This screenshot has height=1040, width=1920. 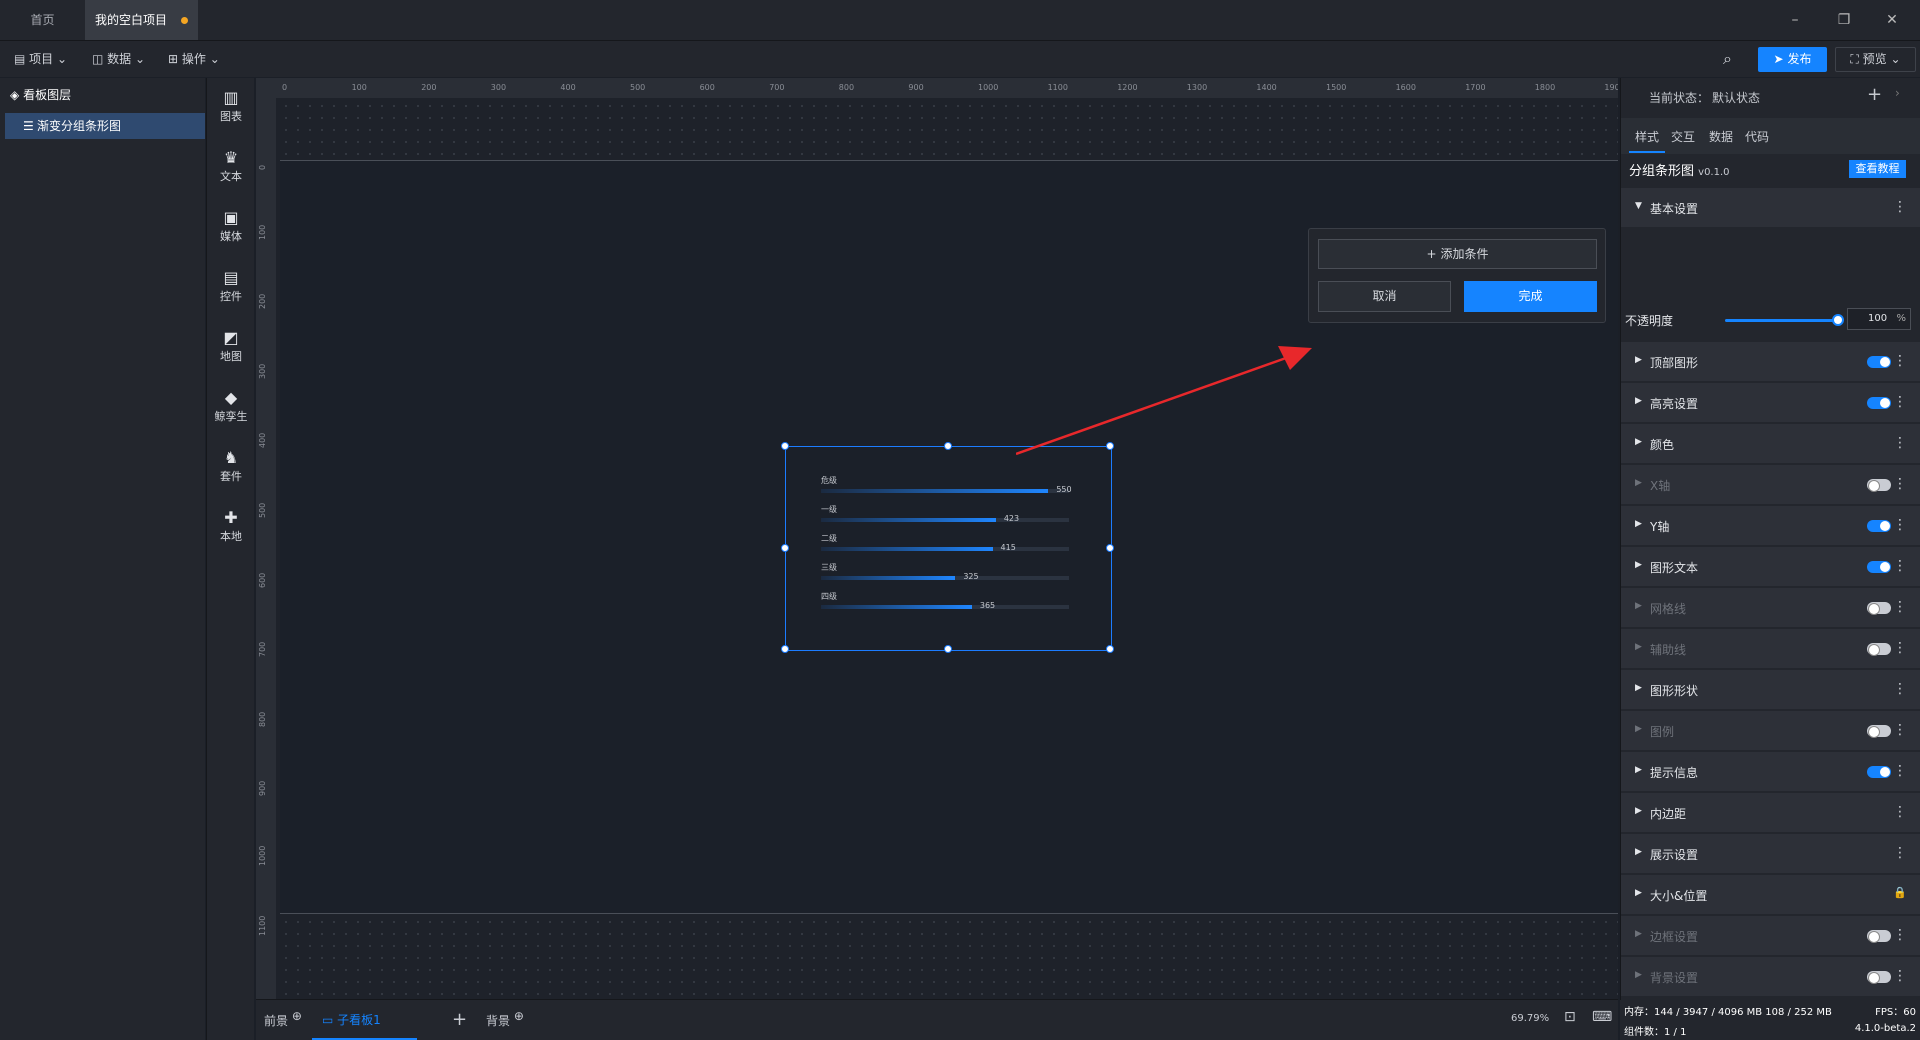 I want to click on layer-item: ☰ 渐变分组条形图, so click(x=105, y=126).